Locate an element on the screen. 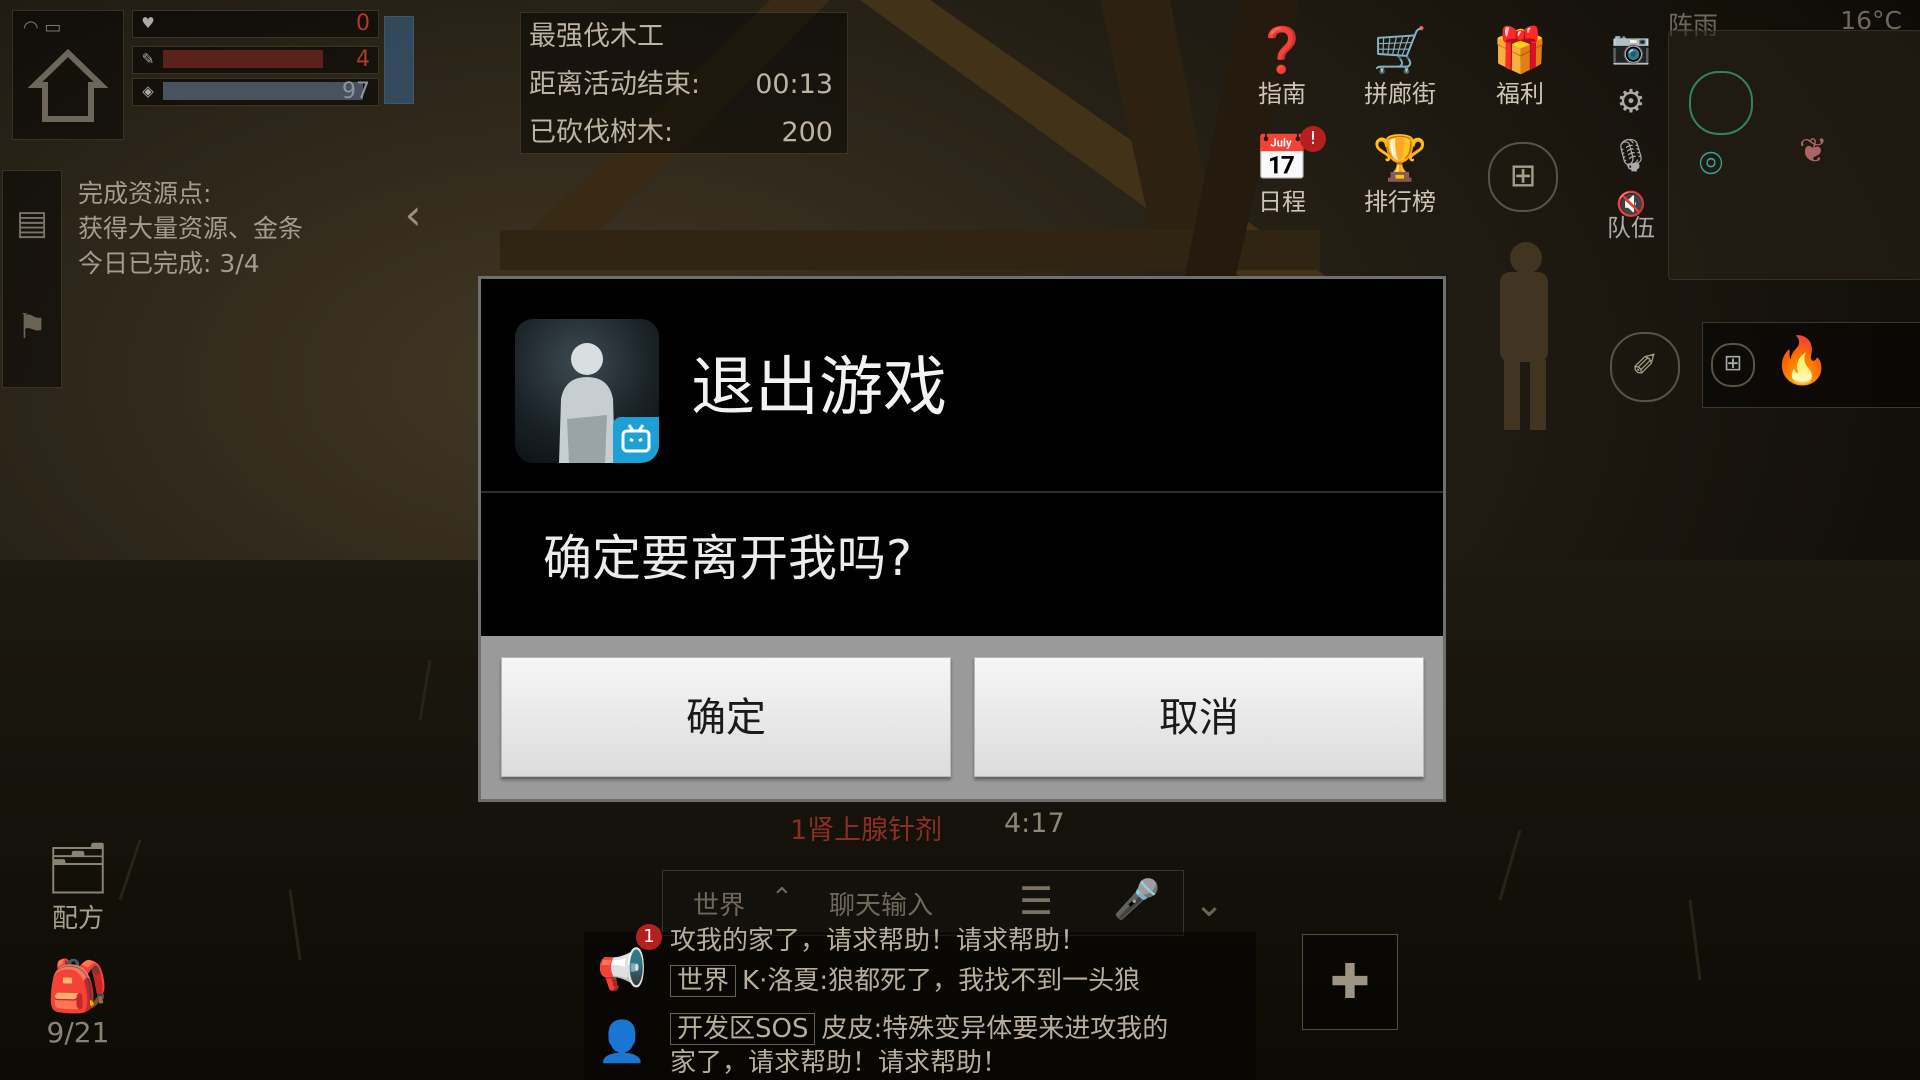  recipe-icon: 🗂 is located at coordinates (78, 868).